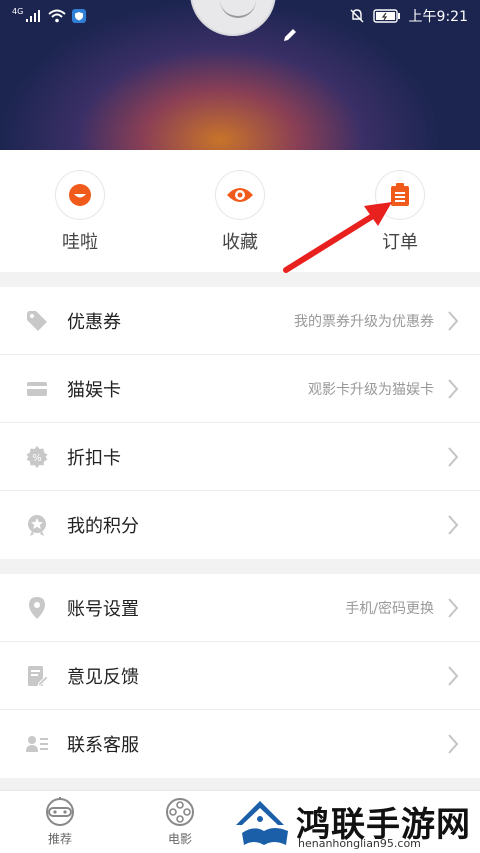 The image size is (480, 853). What do you see at coordinates (60, 811) in the screenshot?
I see `robot-face-icon` at bounding box center [60, 811].